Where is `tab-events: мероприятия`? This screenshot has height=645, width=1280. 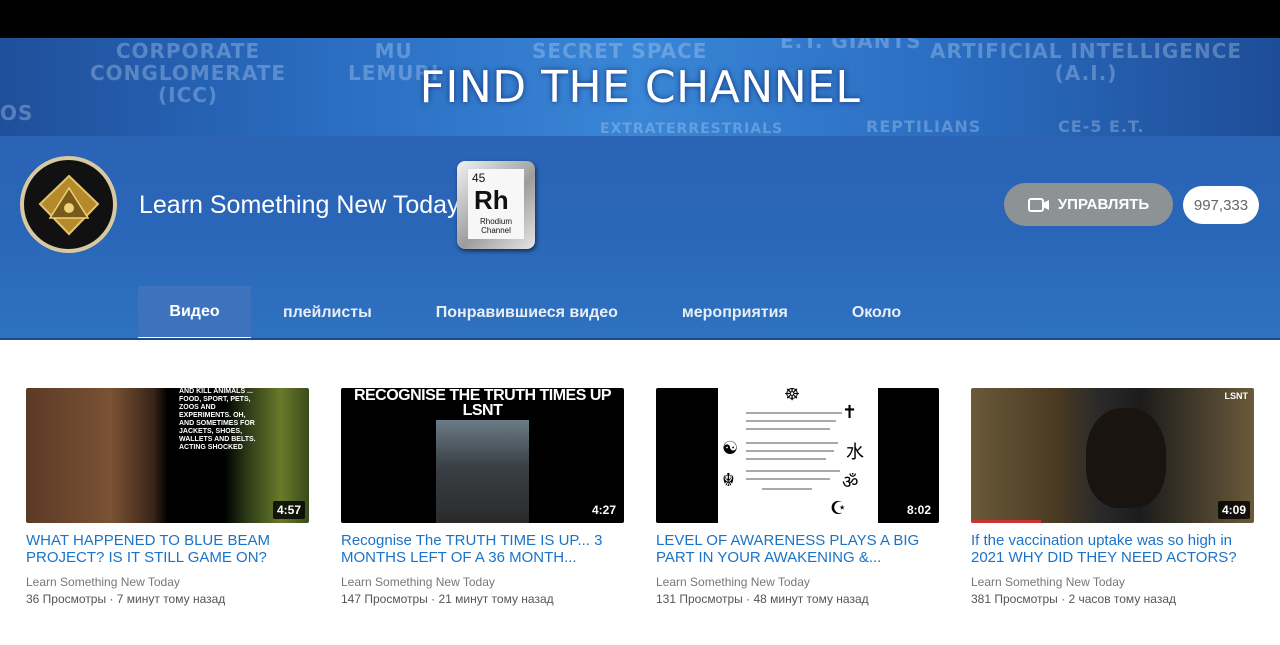
tab-events: мероприятия is located at coordinates (735, 313).